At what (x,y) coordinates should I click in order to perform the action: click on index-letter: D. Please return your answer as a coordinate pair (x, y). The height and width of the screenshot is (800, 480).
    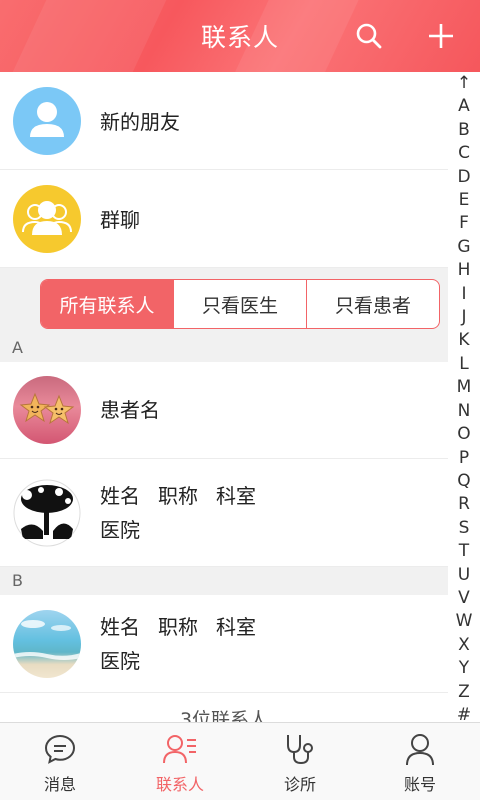
    Looking at the image, I should click on (464, 177).